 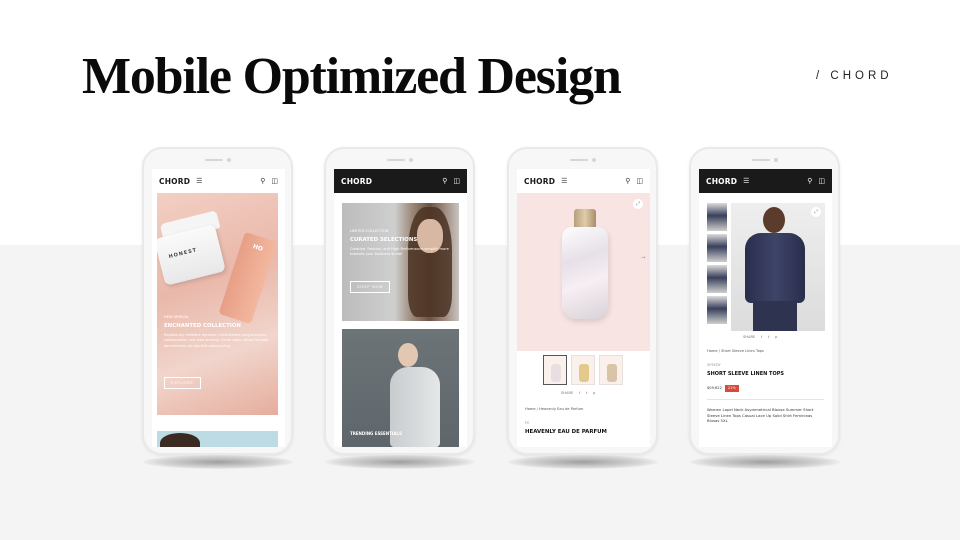 What do you see at coordinates (182, 383) in the screenshot?
I see `explore-button: EXPLORE` at bounding box center [182, 383].